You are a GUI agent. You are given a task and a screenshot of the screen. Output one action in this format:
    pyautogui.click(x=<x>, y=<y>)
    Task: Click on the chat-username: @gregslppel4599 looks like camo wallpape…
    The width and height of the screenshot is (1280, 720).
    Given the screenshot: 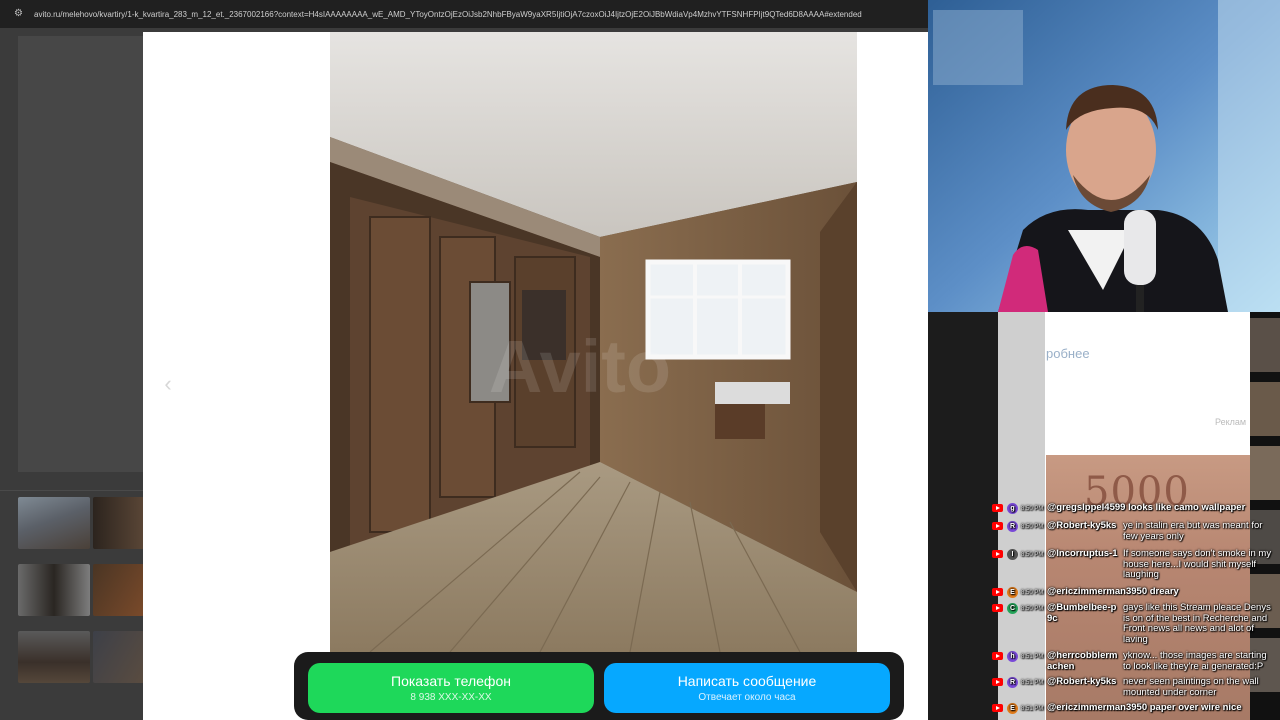 What is the action you would take?
    pyautogui.click(x=1146, y=507)
    